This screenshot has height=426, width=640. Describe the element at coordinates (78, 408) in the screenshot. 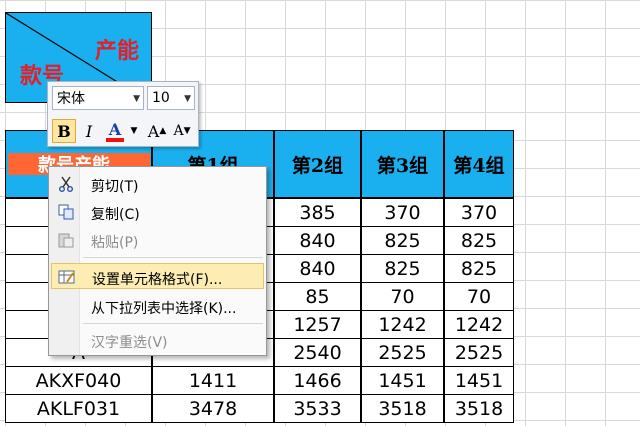

I see `cell-code: AKLF031` at that location.